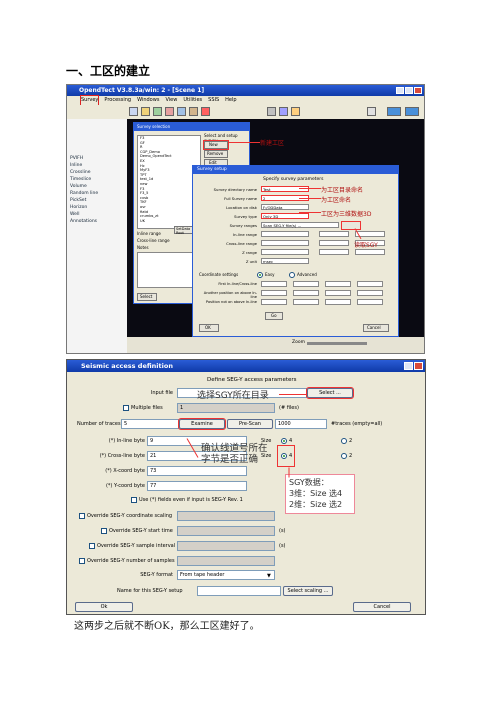  I want to click on menu-help: Help, so click(230, 100).